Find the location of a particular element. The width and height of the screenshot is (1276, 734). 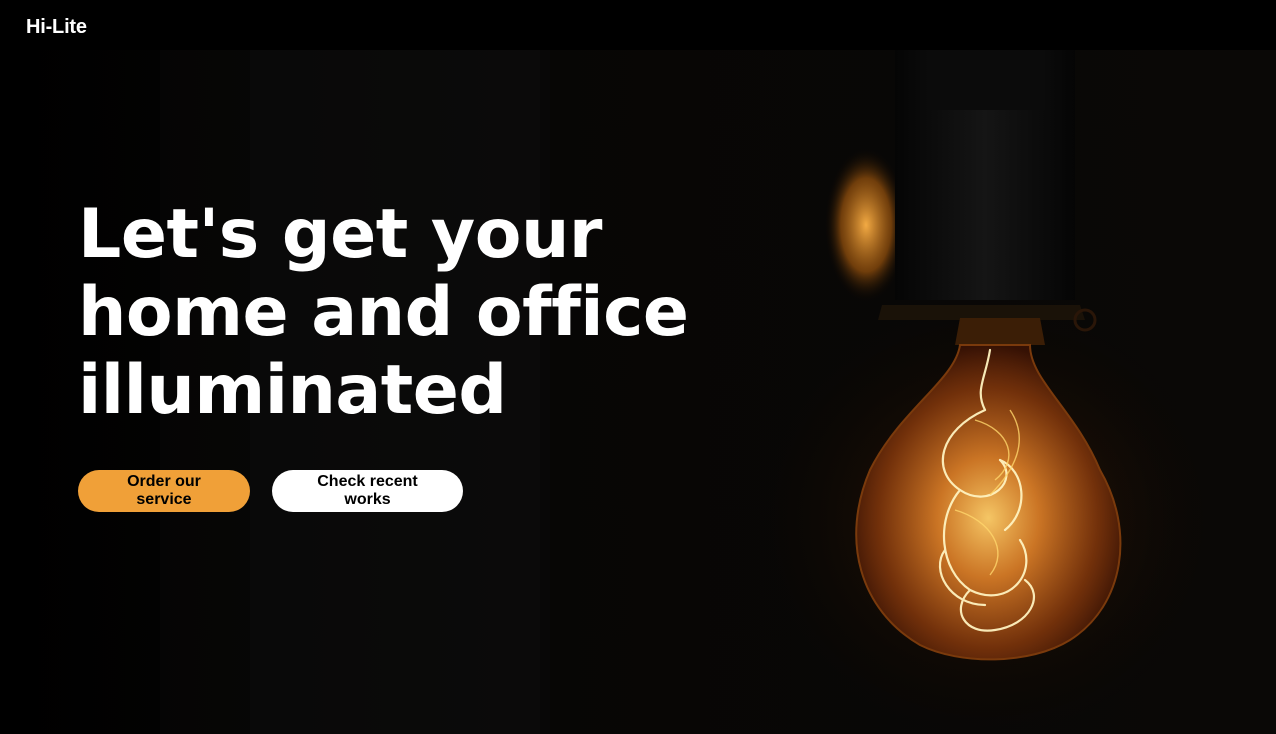

cta-row: Order our service Check recent works is located at coordinates (398, 491).